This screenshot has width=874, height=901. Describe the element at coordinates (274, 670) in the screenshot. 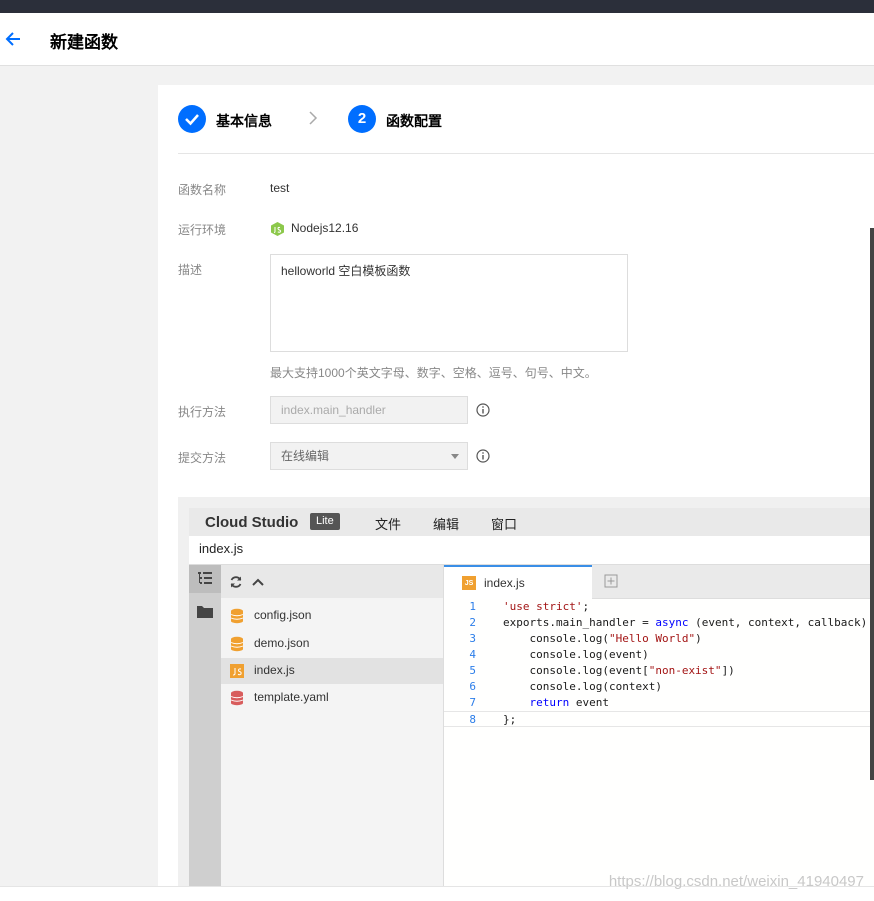

I see `file-name: index.js` at that location.